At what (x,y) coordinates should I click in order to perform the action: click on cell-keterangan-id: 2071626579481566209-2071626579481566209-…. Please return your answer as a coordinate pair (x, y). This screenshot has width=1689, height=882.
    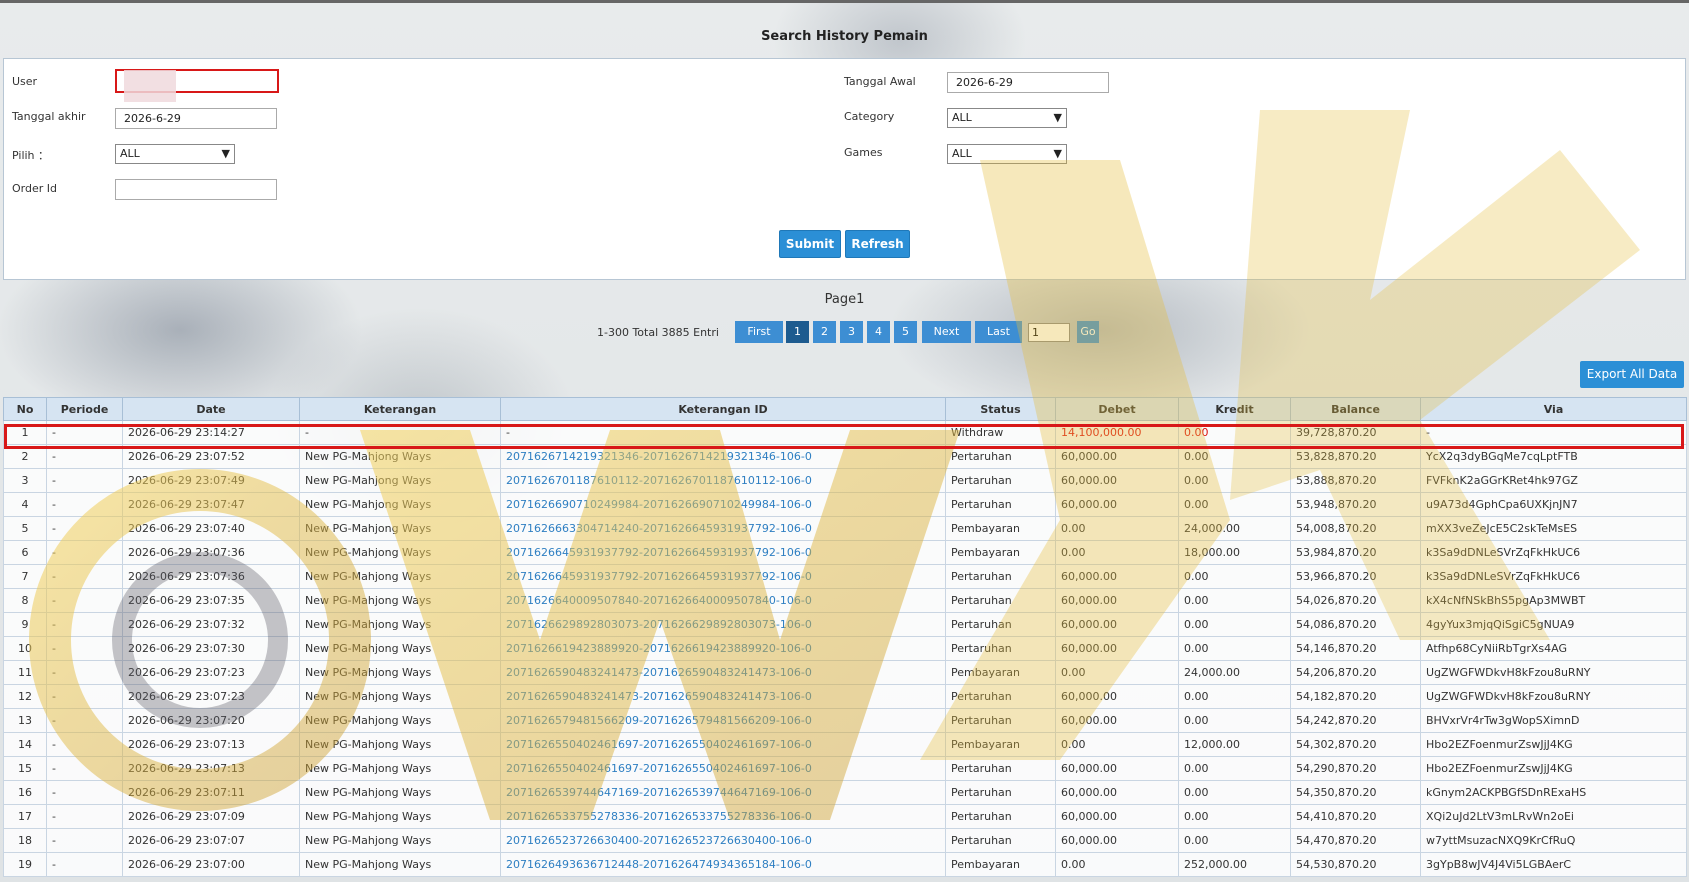
    Looking at the image, I should click on (723, 720).